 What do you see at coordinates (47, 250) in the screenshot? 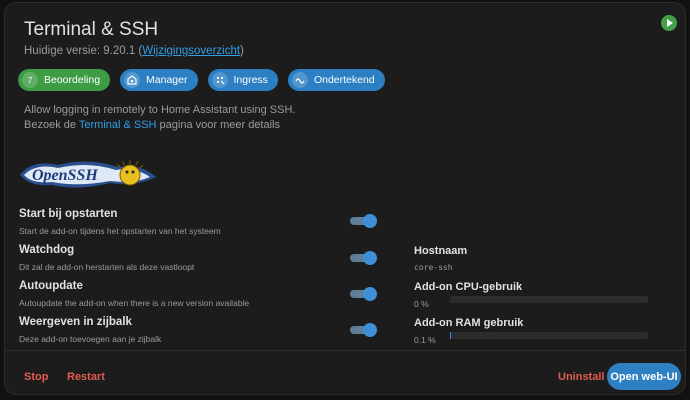
I see `option-label: Watchdog` at bounding box center [47, 250].